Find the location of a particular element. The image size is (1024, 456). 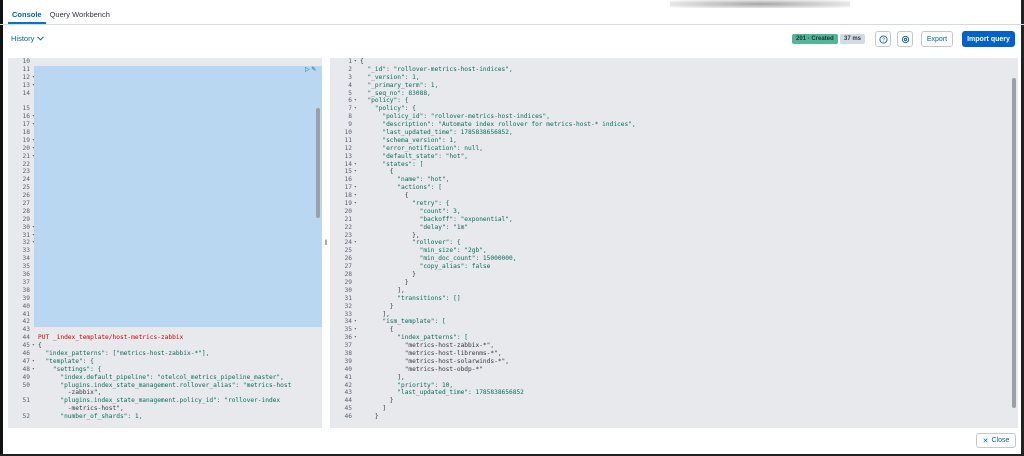

line-number: 22 is located at coordinates (26, 164).